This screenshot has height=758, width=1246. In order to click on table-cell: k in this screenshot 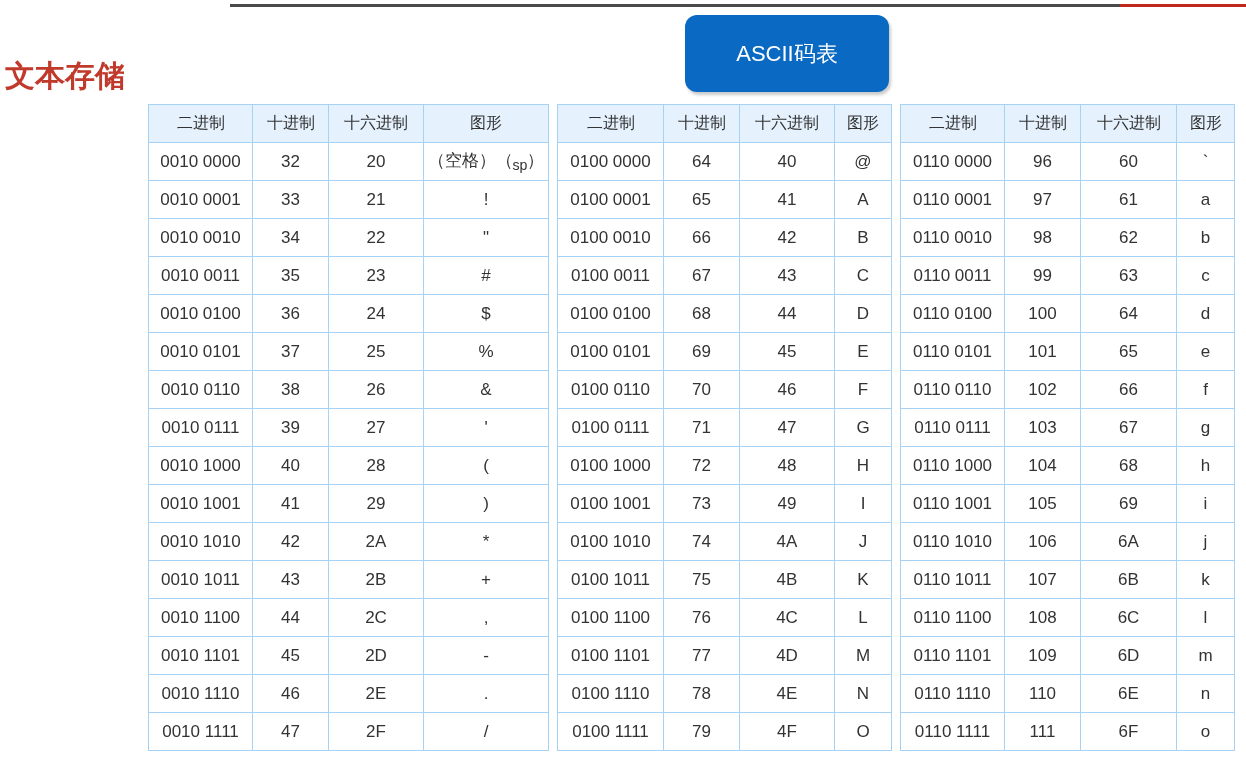, I will do `click(1205, 579)`.